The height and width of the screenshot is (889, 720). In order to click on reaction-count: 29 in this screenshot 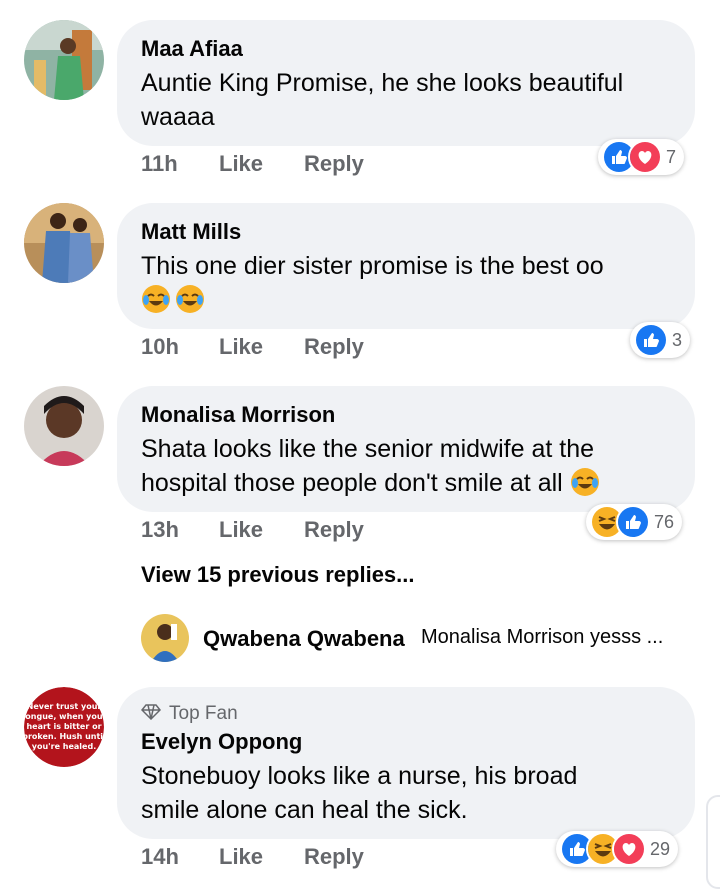, I will do `click(660, 848)`.